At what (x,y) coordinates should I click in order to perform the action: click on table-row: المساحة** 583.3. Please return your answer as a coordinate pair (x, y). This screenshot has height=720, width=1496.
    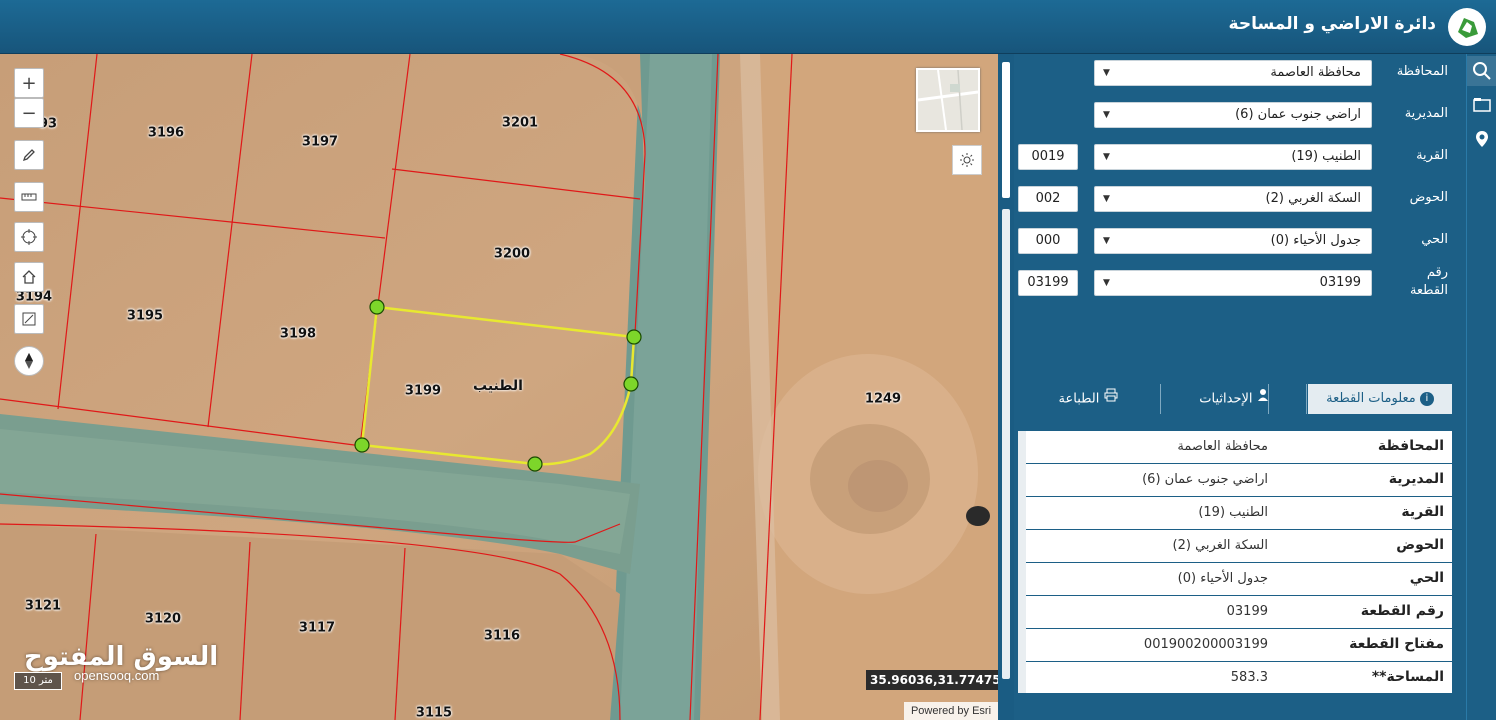
    Looking at the image, I should click on (1337, 677).